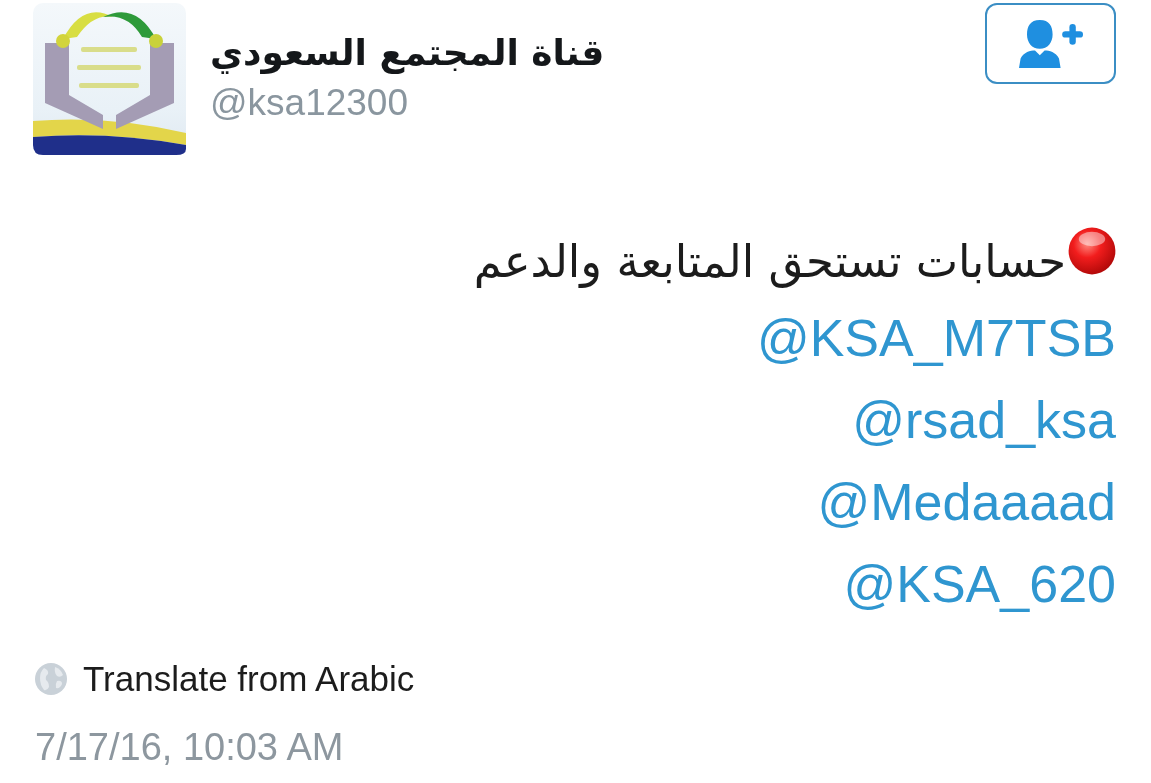  I want to click on circle-emoji-icon, so click(1092, 251).